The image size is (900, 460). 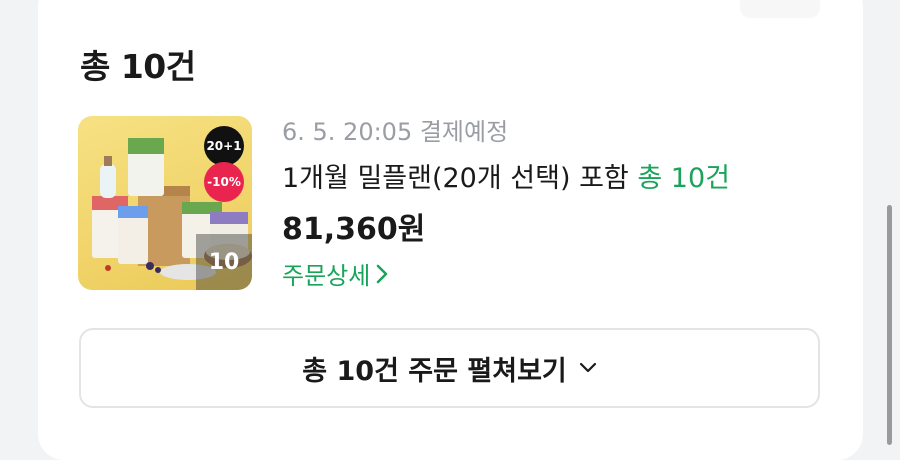 What do you see at coordinates (434, 371) in the screenshot?
I see `expand-orders-label: 총 10건 주문 펼쳐보기` at bounding box center [434, 371].